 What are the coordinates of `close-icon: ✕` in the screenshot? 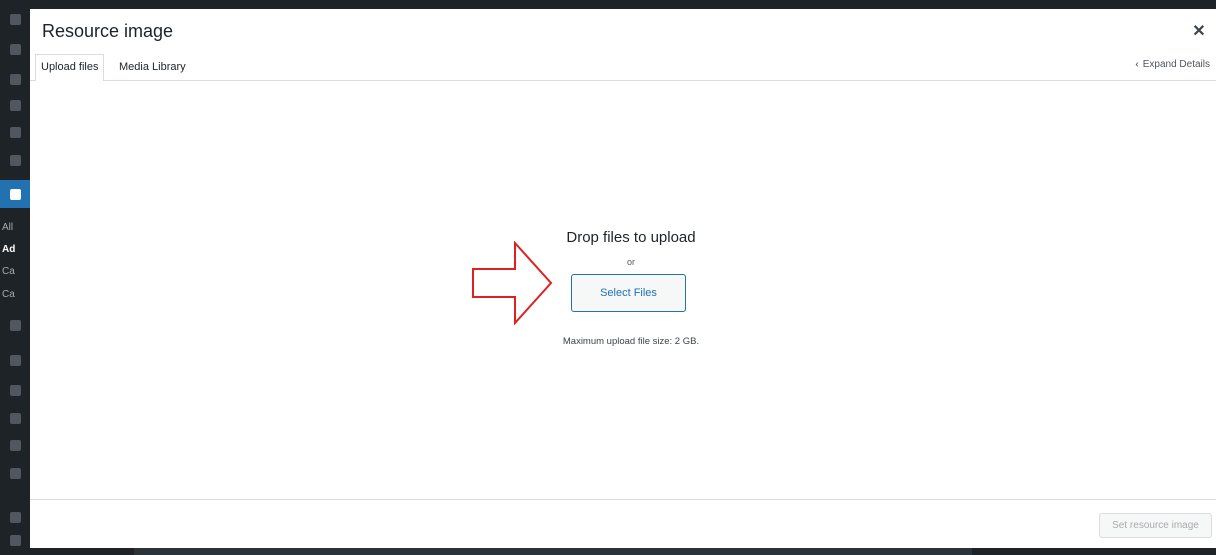 It's located at (1199, 31).